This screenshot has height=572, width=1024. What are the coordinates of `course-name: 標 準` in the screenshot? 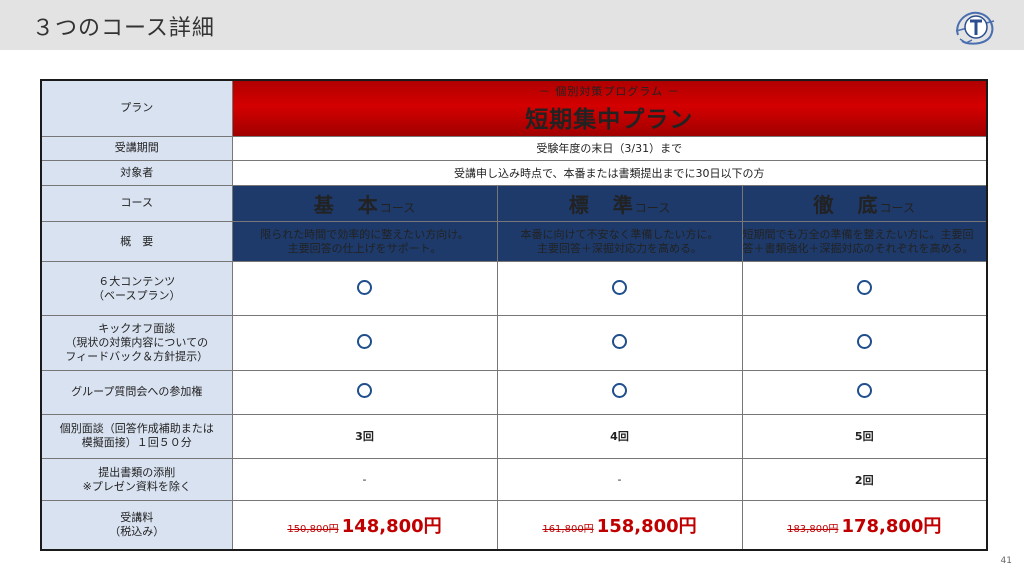 It's located at (601, 204).